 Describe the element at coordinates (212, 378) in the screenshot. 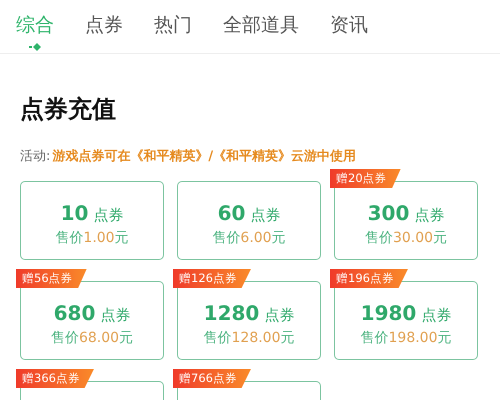

I see `bonus-tag: 赠766点券` at that location.